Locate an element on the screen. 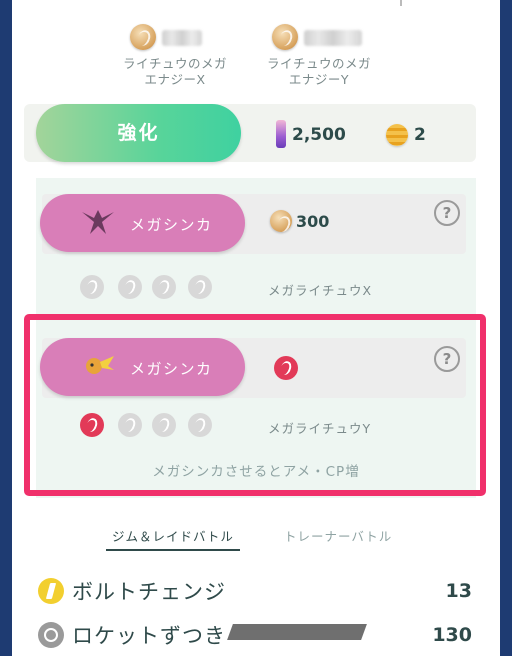 Image resolution: width=512 pixels, height=656 pixels. normal-type-icon is located at coordinates (51, 635).